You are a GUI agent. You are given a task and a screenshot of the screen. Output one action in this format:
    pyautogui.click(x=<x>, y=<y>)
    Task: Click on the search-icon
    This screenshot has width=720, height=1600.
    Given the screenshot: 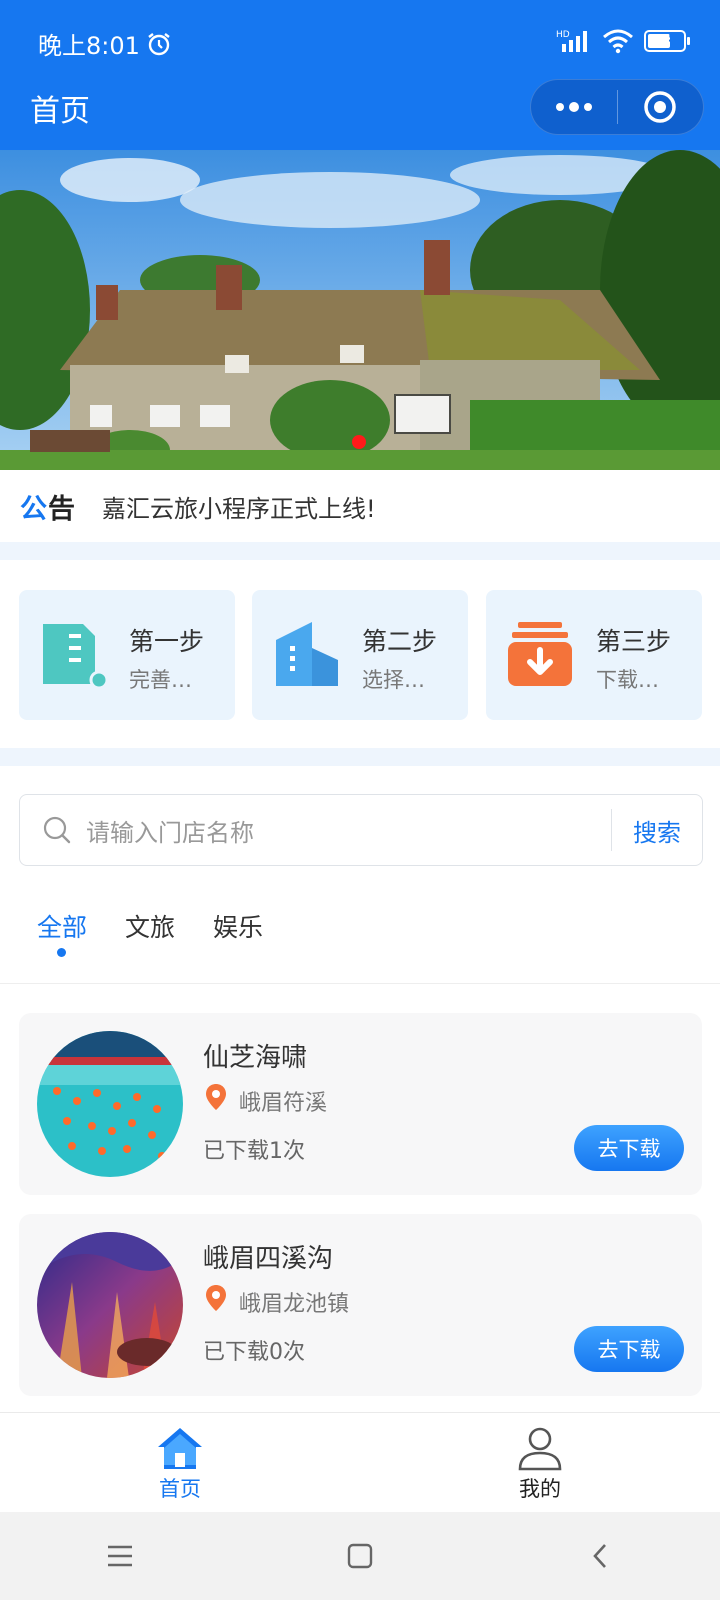 What is the action you would take?
    pyautogui.click(x=57, y=830)
    